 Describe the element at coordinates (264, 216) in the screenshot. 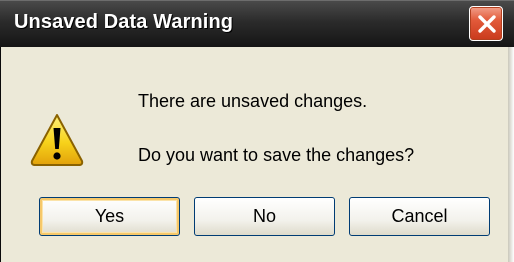

I see `no-button: No` at that location.